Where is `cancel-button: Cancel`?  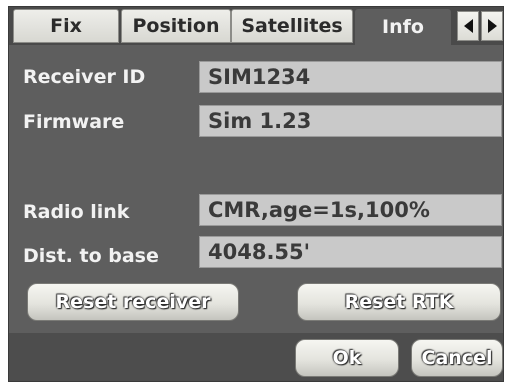
cancel-button: Cancel is located at coordinates (457, 358).